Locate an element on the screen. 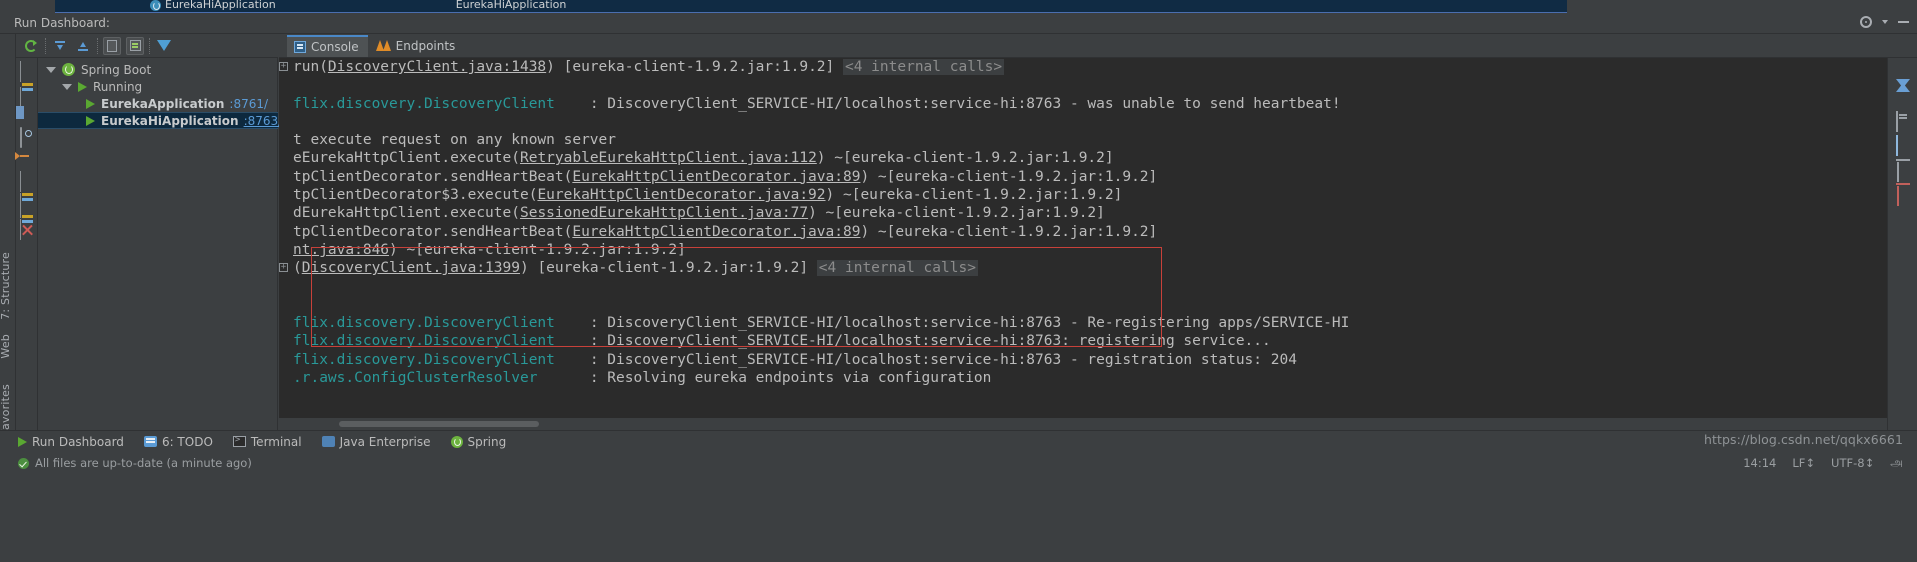 The image size is (1917, 562). delete-icon is located at coordinates (1903, 196).